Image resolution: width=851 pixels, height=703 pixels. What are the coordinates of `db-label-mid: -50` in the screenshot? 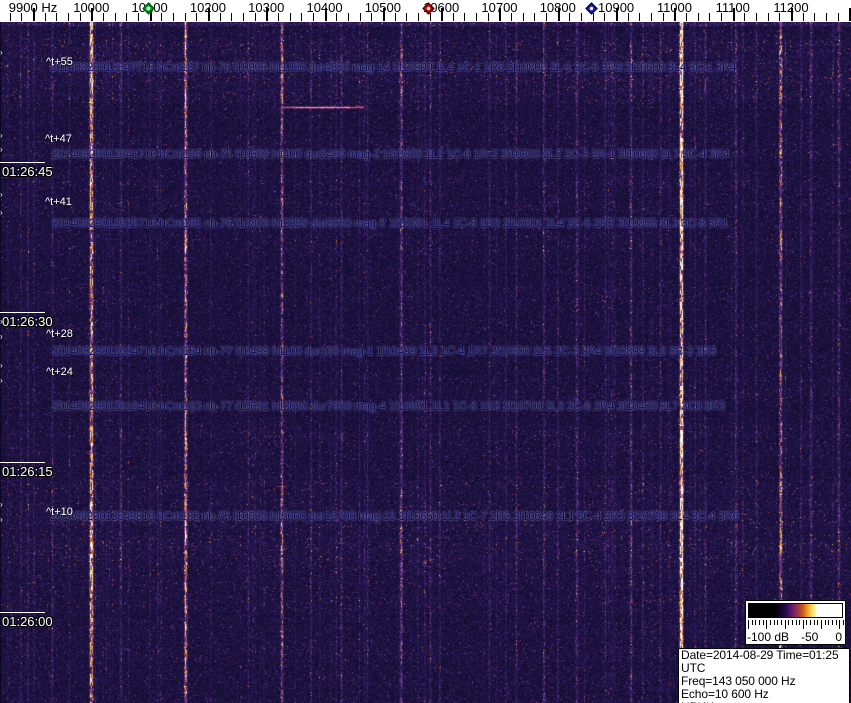 It's located at (810, 637).